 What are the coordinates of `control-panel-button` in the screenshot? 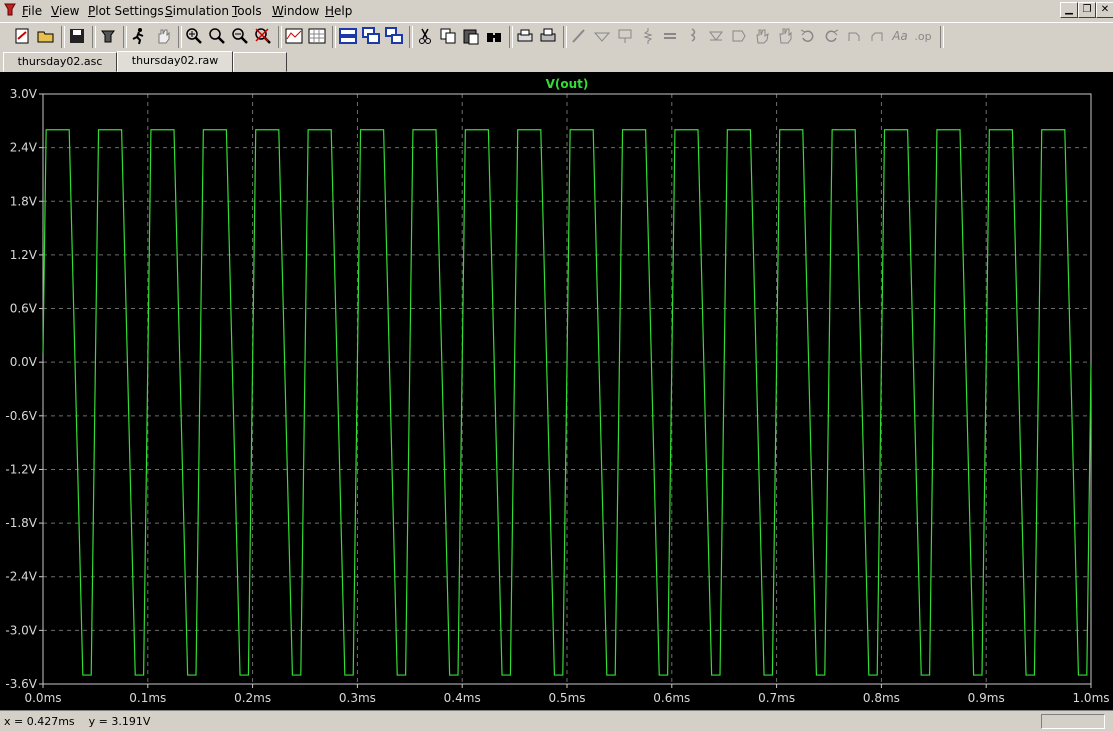 It's located at (108, 36).